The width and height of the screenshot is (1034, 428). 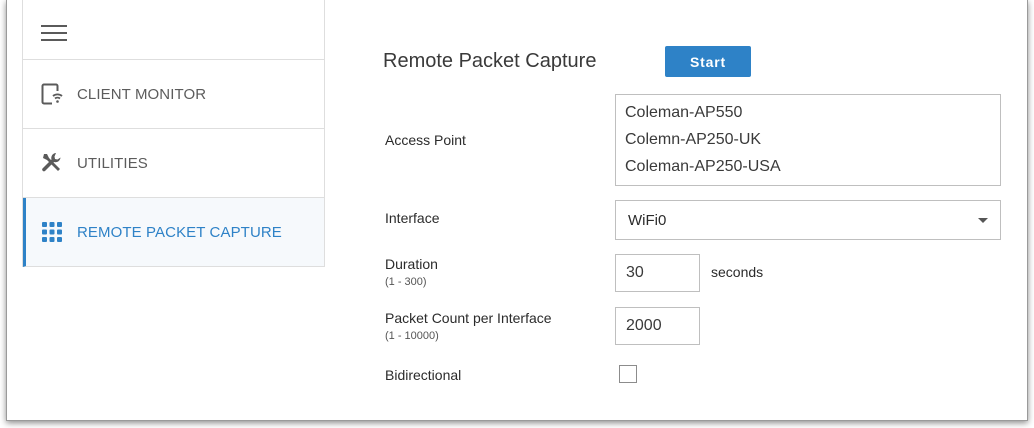 What do you see at coordinates (179, 232) in the screenshot?
I see `sidebar-item-label: REMOTE PACKET CAPTURE` at bounding box center [179, 232].